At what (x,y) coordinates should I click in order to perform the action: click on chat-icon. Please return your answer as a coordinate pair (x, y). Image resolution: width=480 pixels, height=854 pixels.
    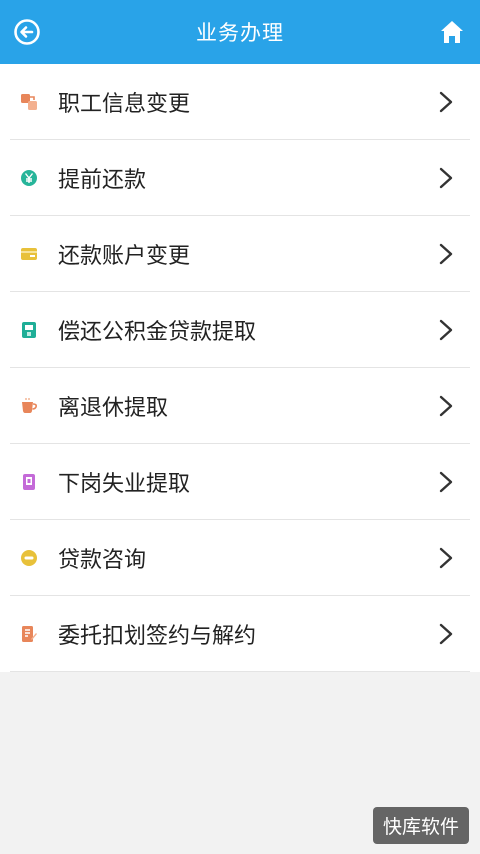
    Looking at the image, I should click on (29, 558).